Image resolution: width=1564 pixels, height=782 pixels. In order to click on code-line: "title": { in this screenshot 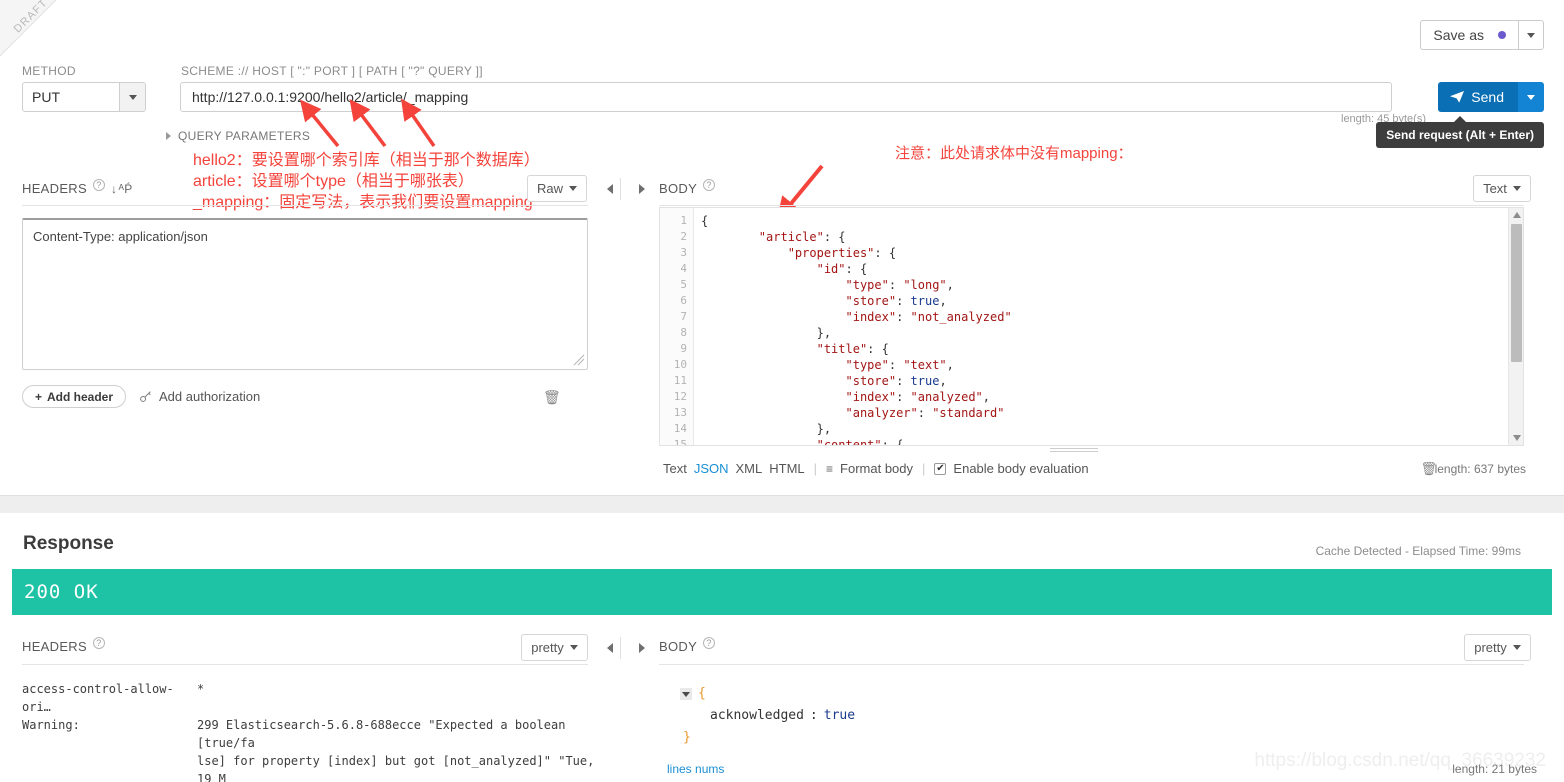, I will do `click(852, 349)`.